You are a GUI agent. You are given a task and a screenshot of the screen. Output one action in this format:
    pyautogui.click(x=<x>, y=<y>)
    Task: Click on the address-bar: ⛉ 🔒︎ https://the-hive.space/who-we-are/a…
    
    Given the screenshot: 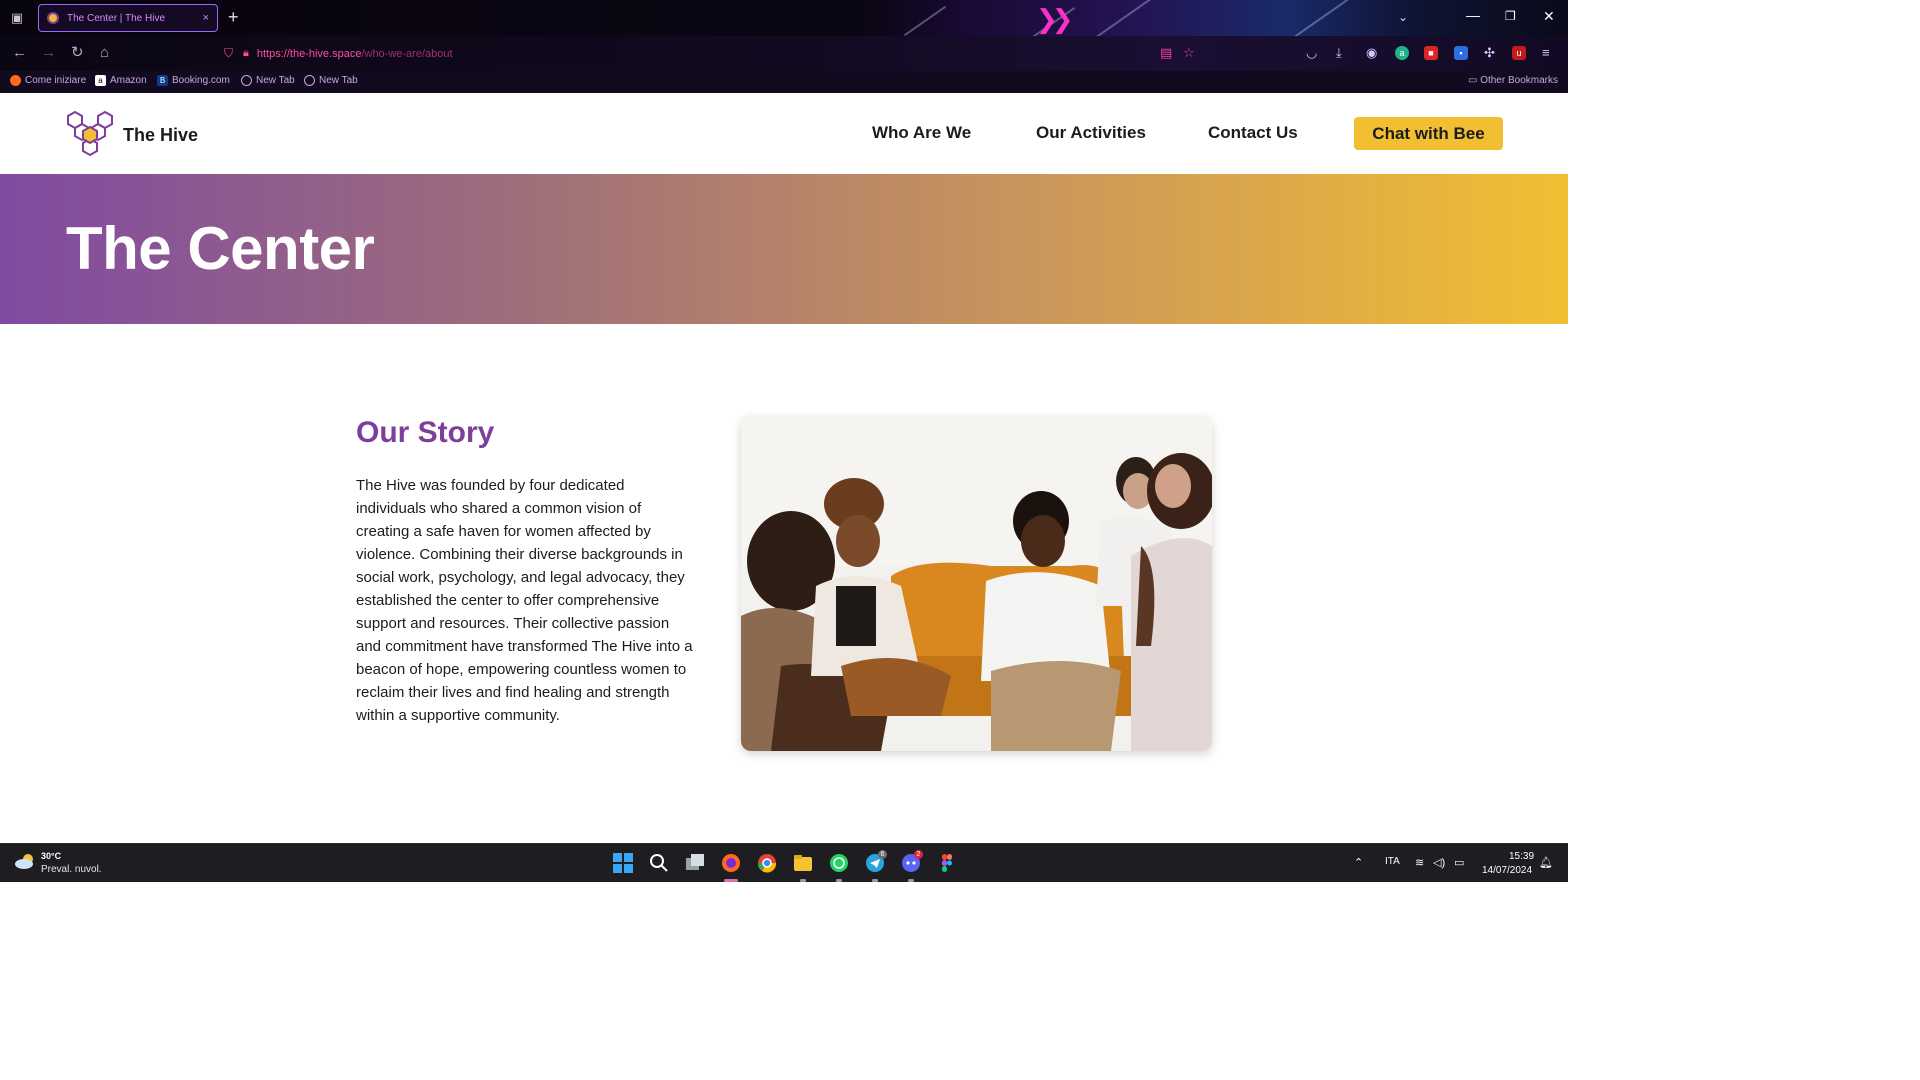 What is the action you would take?
    pyautogui.click(x=751, y=53)
    